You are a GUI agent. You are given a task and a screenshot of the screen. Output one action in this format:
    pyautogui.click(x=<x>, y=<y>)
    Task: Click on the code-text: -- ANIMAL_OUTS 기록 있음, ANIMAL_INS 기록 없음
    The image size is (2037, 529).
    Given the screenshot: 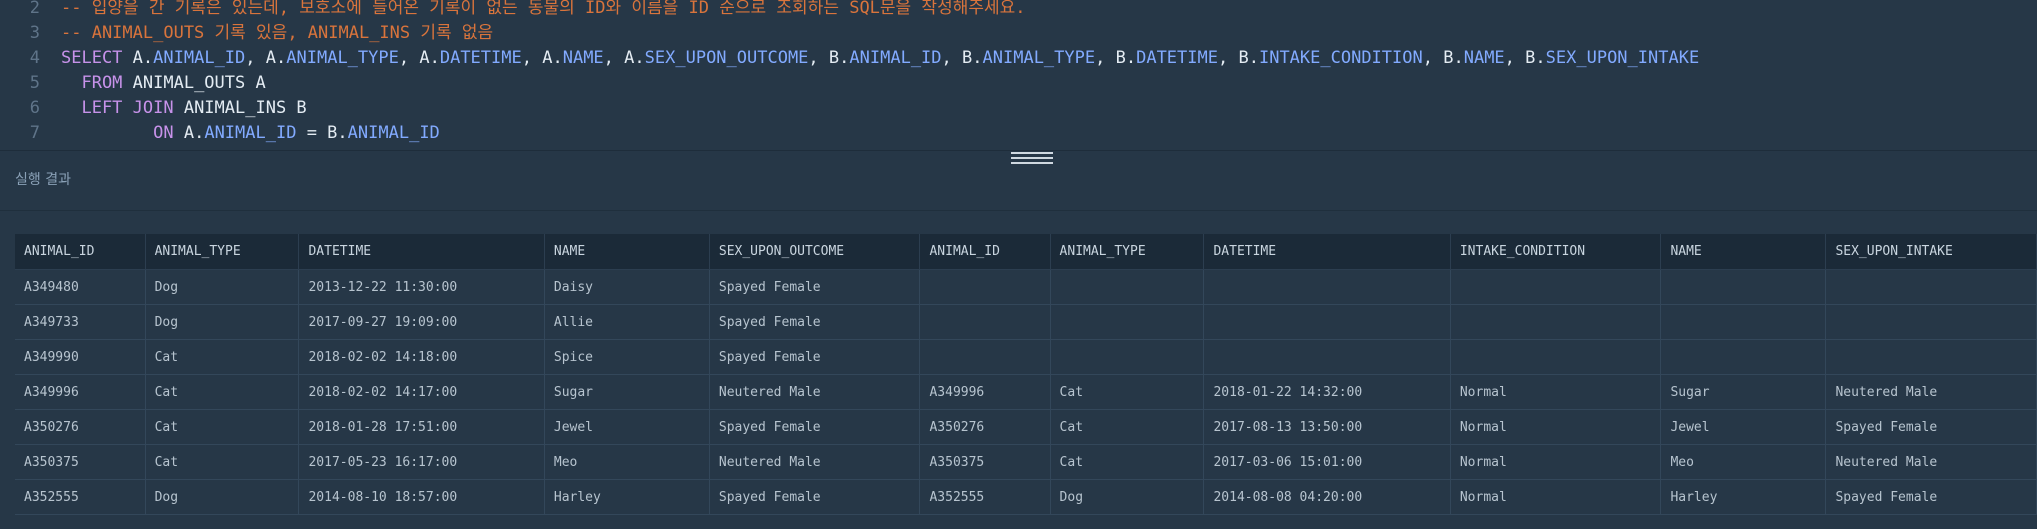 What is the action you would take?
    pyautogui.click(x=277, y=33)
    